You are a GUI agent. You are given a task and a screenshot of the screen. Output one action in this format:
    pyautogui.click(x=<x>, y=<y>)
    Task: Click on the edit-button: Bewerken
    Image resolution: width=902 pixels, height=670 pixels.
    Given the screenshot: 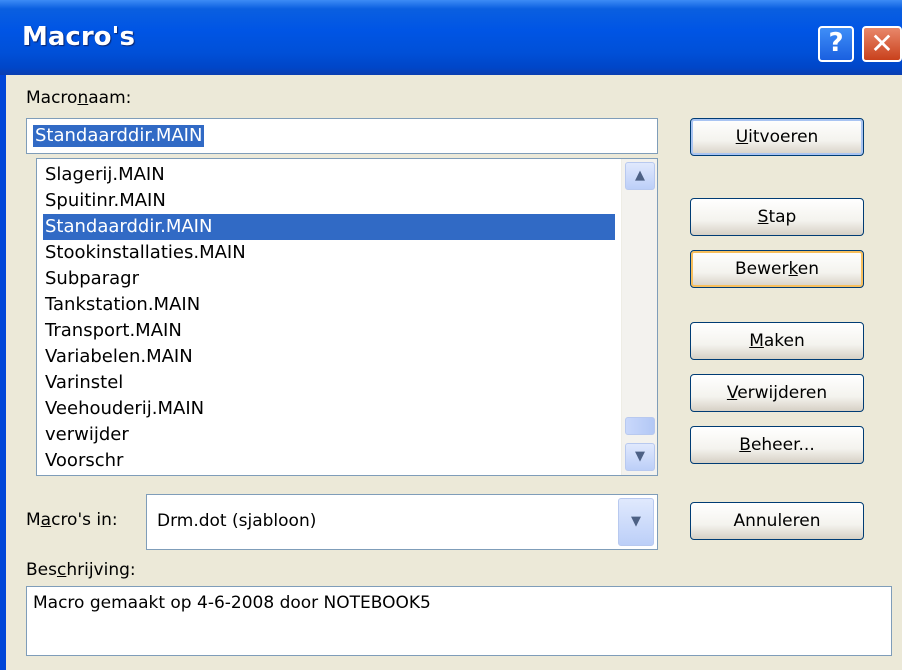 What is the action you would take?
    pyautogui.click(x=777, y=269)
    